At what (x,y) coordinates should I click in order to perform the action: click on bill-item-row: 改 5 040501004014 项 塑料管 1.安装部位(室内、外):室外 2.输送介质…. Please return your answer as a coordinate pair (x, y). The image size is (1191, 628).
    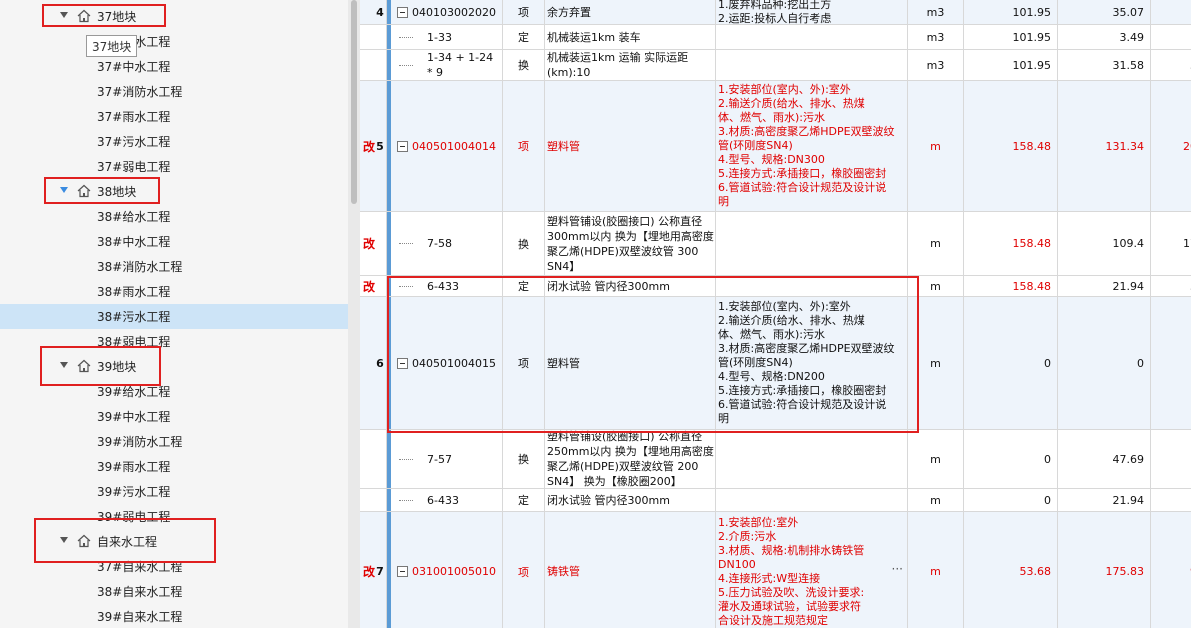
    Looking at the image, I should click on (775, 146).